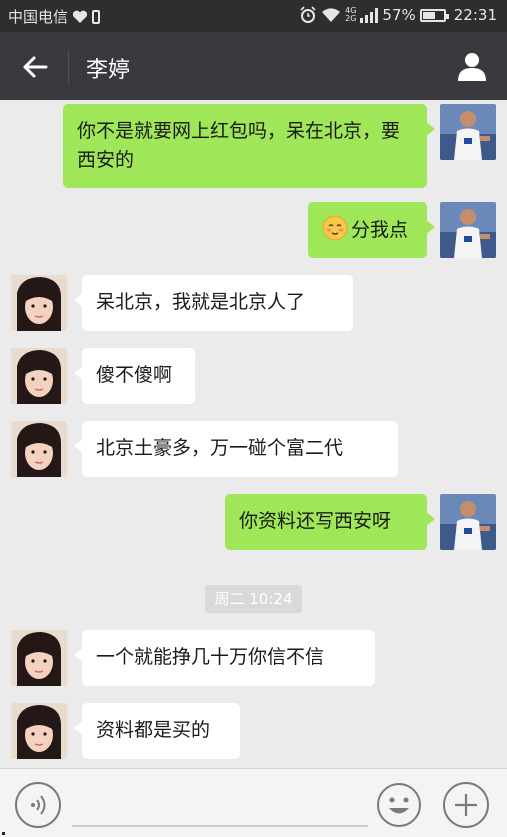 The height and width of the screenshot is (837, 507). What do you see at coordinates (253, 599) in the screenshot?
I see `timestamp-divider: 周二 10:24` at bounding box center [253, 599].